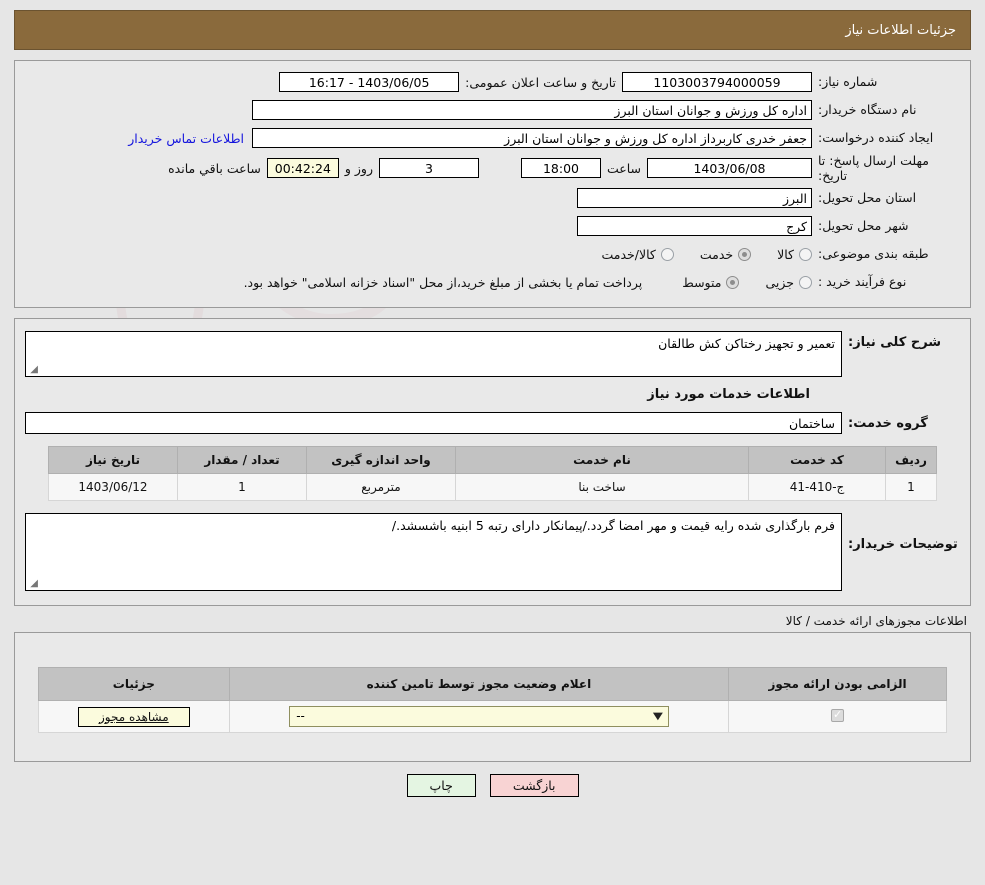  I want to click on remaining-days-value: 3, so click(428, 168).